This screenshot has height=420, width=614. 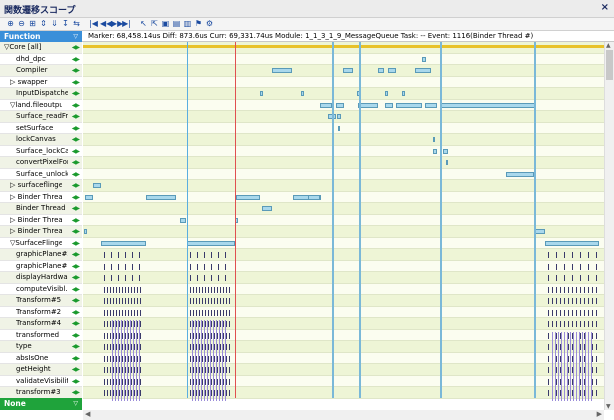 What do you see at coordinates (54, 24) in the screenshot?
I see `filter-icon: ⇓` at bounding box center [54, 24].